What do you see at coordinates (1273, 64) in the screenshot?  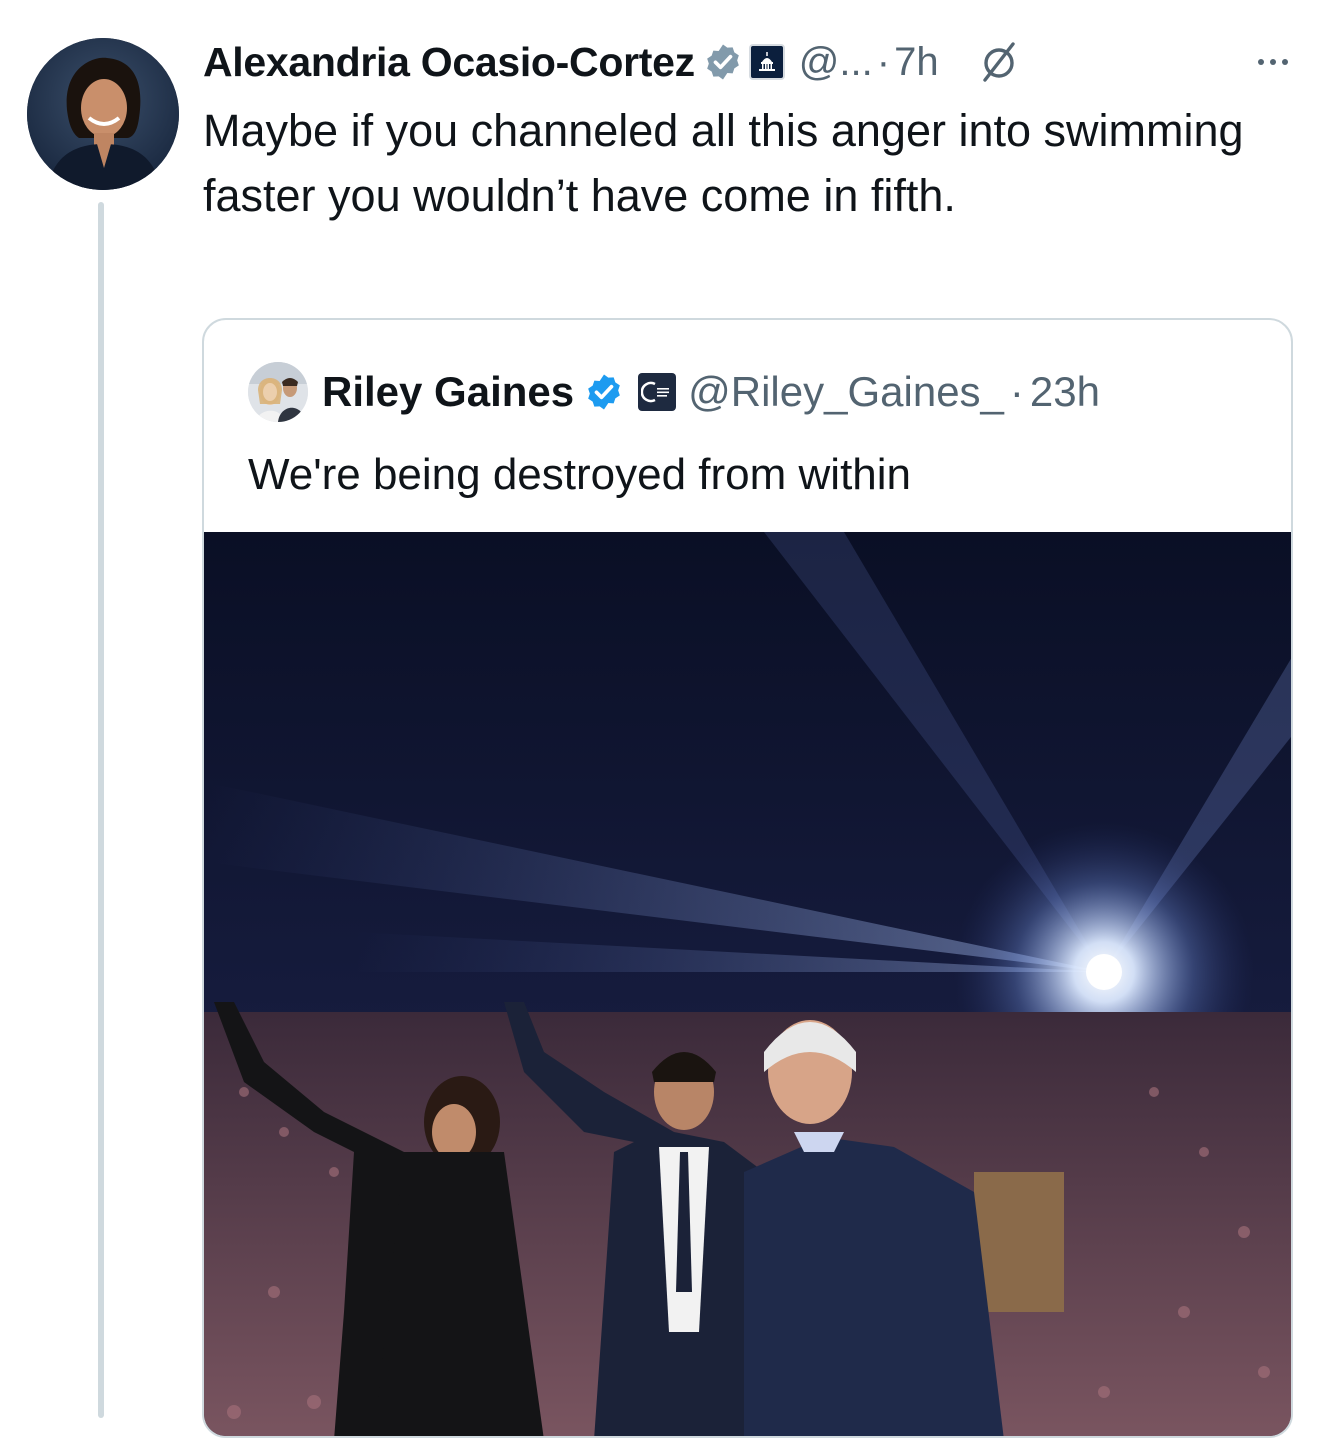 I see `more-icon` at bounding box center [1273, 64].